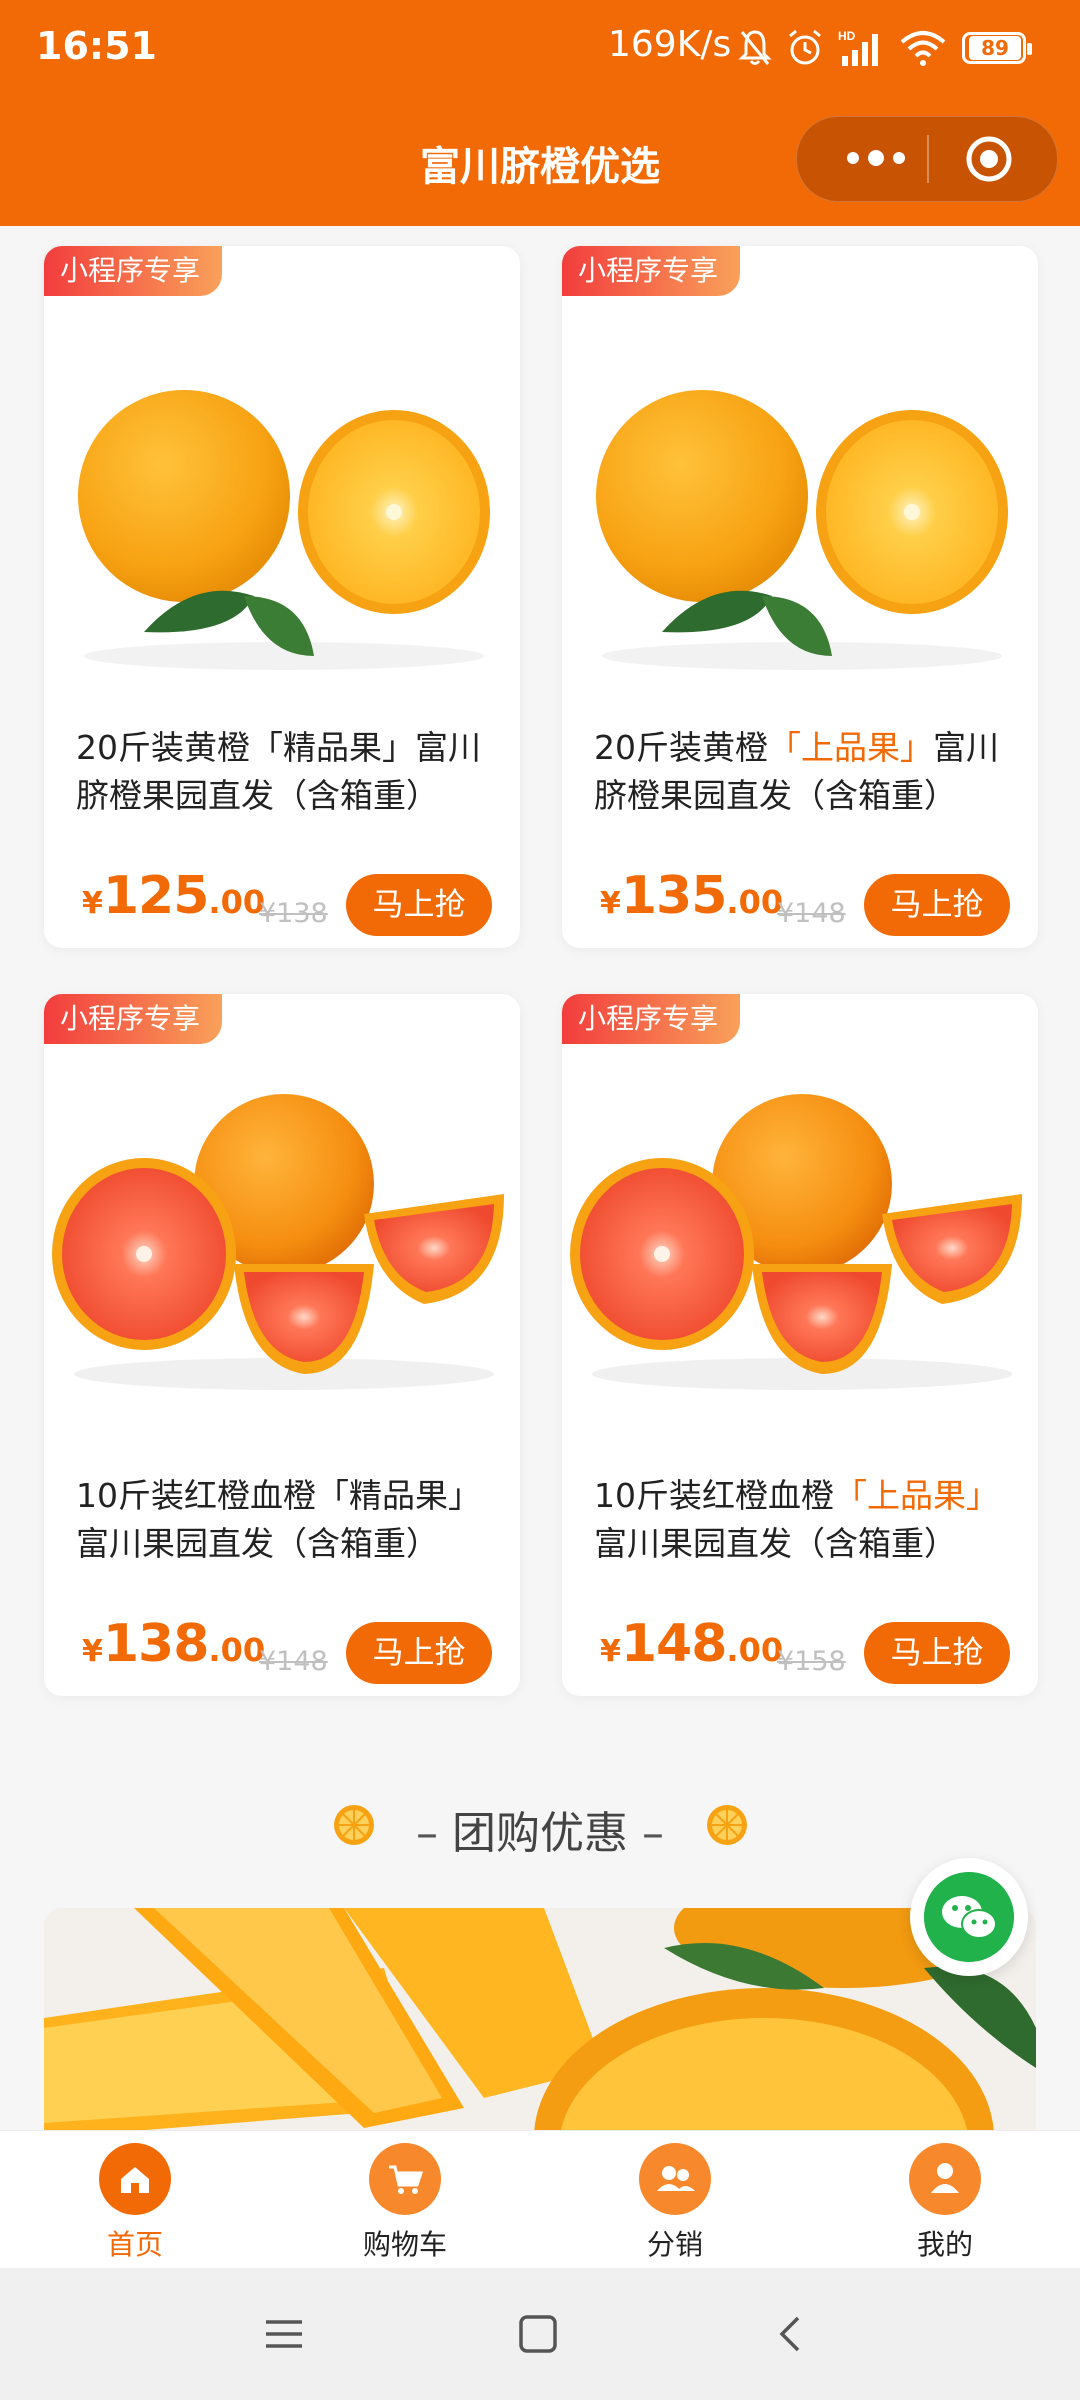 The image size is (1080, 2400). I want to click on mute-bell-icon, so click(755, 47).